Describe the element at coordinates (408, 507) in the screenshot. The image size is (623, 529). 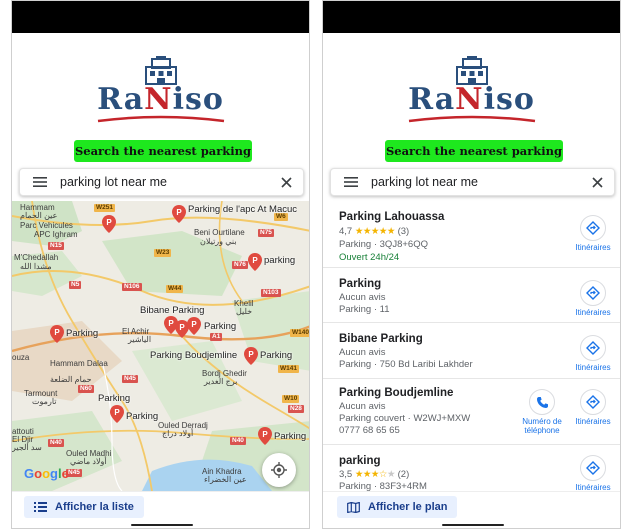
I see `show-map-label: Afficher le plan` at that location.